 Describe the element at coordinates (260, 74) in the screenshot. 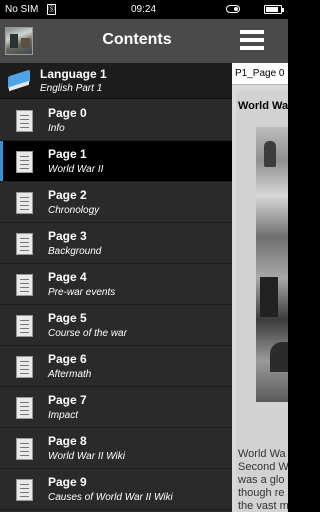

I see `breadcrumb: P1_Page 0` at that location.